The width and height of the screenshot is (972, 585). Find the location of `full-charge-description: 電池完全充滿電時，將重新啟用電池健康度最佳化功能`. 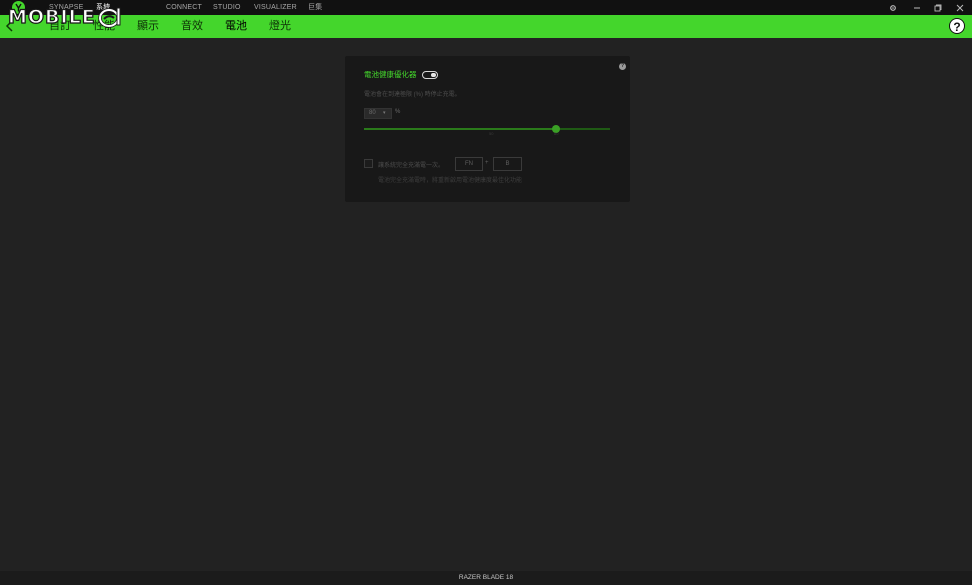

full-charge-description: 電池完全充滿電時，將重新啟用電池健康度最佳化功能 is located at coordinates (450, 181).